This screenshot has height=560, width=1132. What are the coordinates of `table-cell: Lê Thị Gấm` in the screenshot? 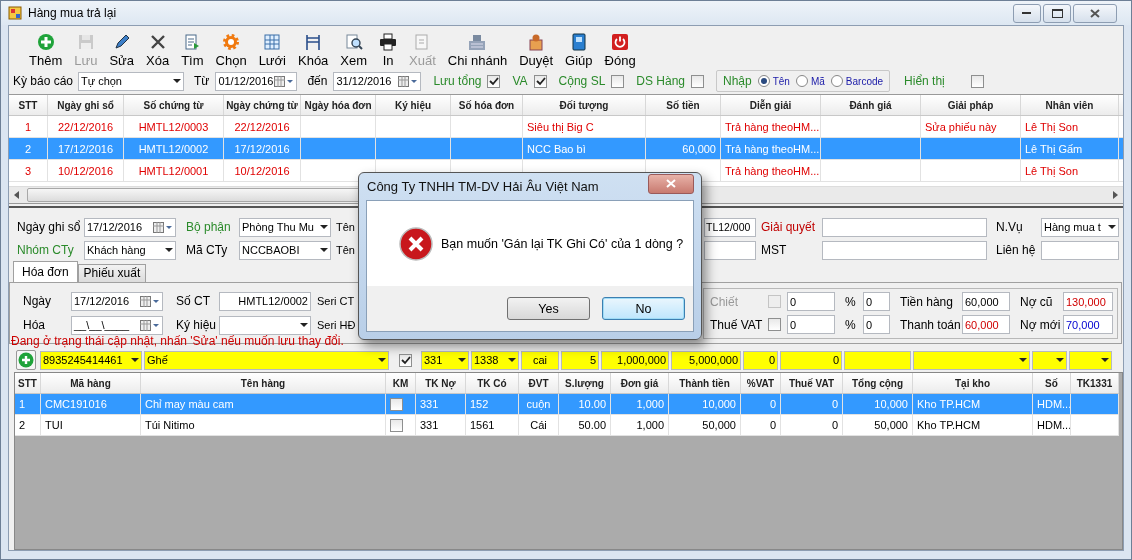 It's located at (1054, 148).